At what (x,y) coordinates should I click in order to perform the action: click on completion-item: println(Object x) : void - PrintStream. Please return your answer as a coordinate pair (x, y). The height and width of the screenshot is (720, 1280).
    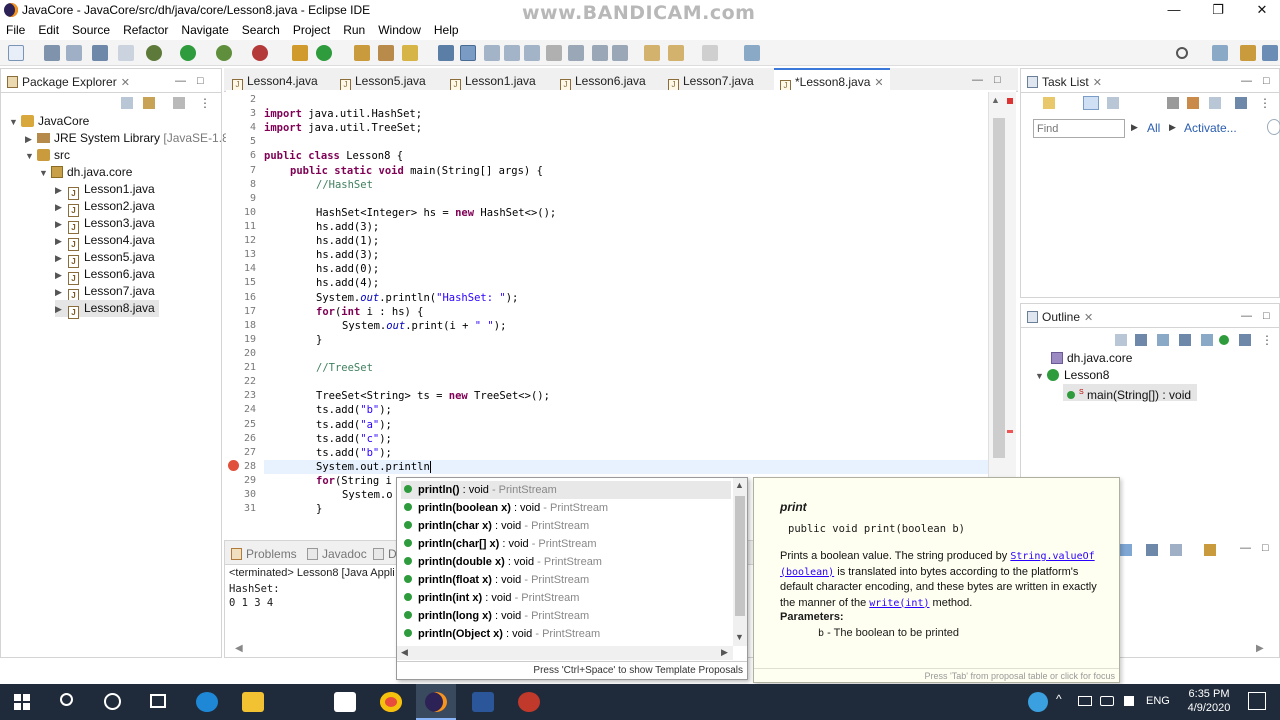
    Looking at the image, I should click on (500, 634).